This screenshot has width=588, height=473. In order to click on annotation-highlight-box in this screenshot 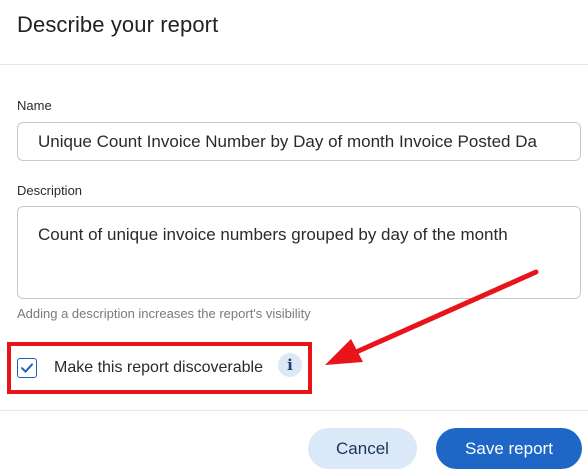, I will do `click(159, 368)`.